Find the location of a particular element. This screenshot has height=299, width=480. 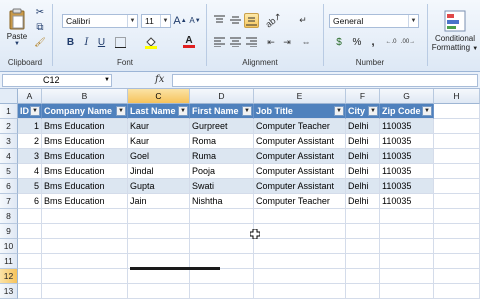

row-header-3: 3 is located at coordinates (9, 141).